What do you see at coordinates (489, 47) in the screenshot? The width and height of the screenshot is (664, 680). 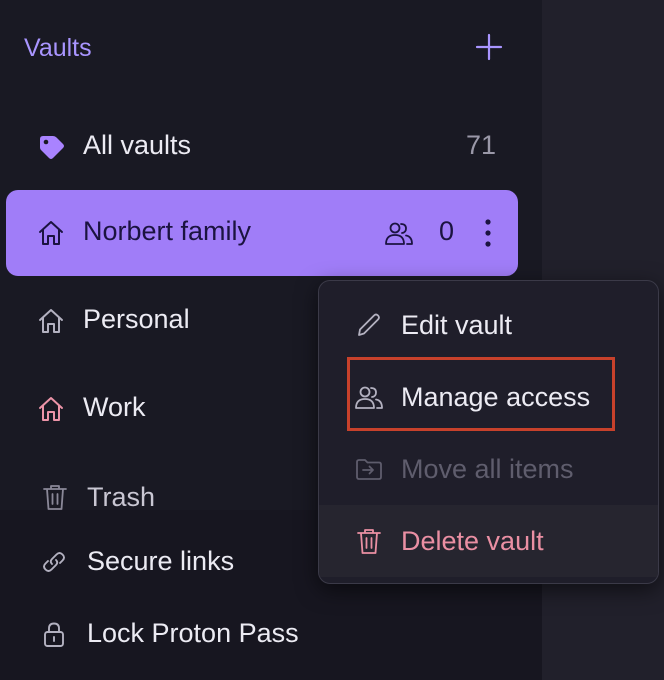 I see `plus-icon` at bounding box center [489, 47].